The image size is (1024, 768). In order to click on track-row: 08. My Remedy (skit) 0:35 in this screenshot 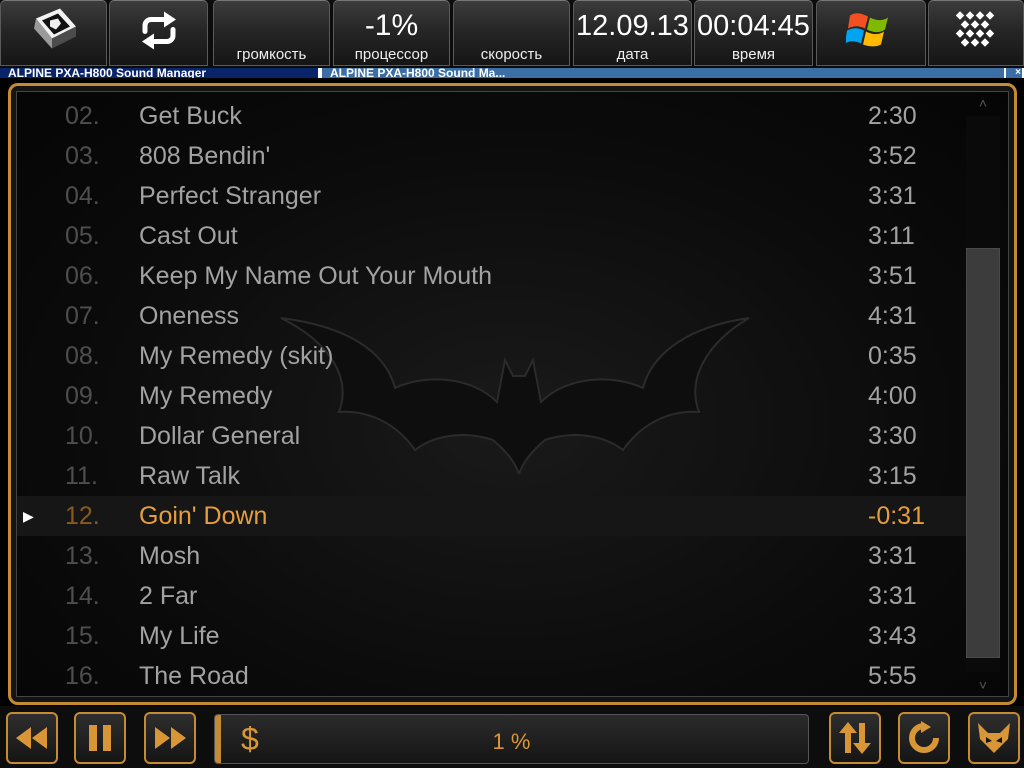, I will do `click(495, 356)`.